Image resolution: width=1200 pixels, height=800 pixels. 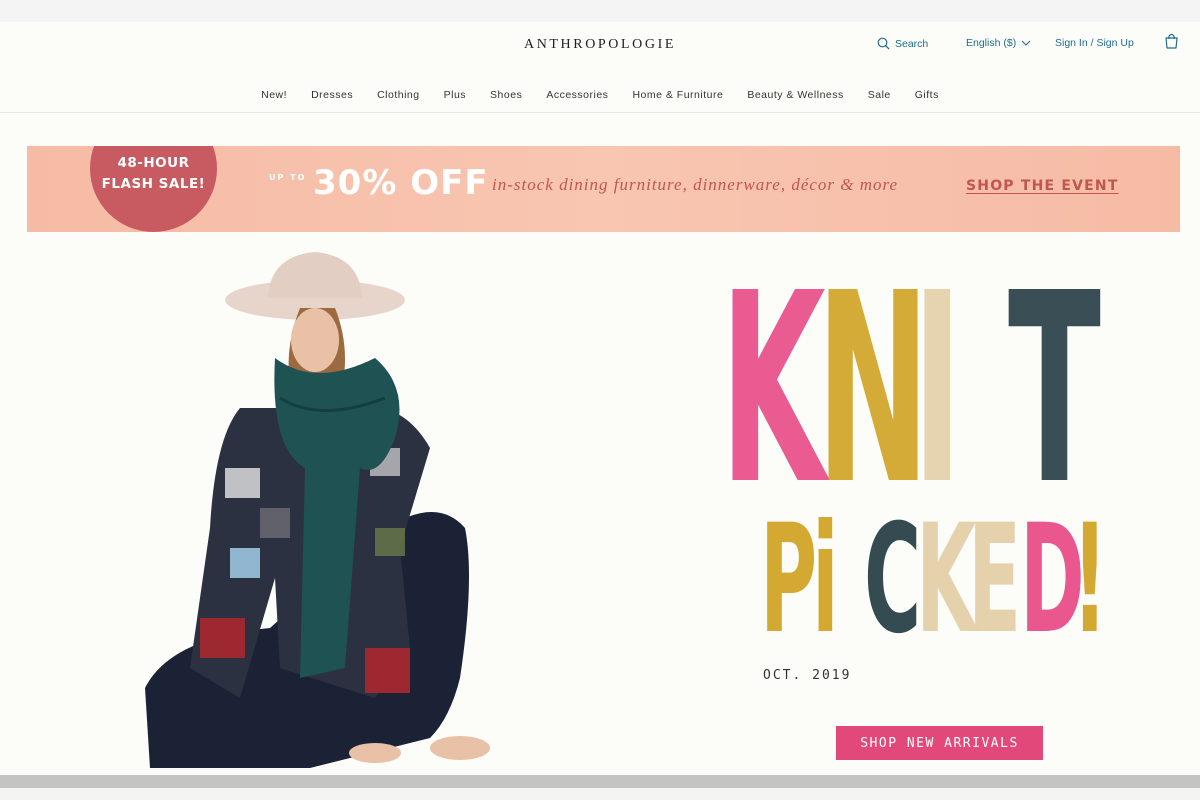 I want to click on shop-new-arrivals-button: SHOP NEW ARRIVALS, so click(x=939, y=743).